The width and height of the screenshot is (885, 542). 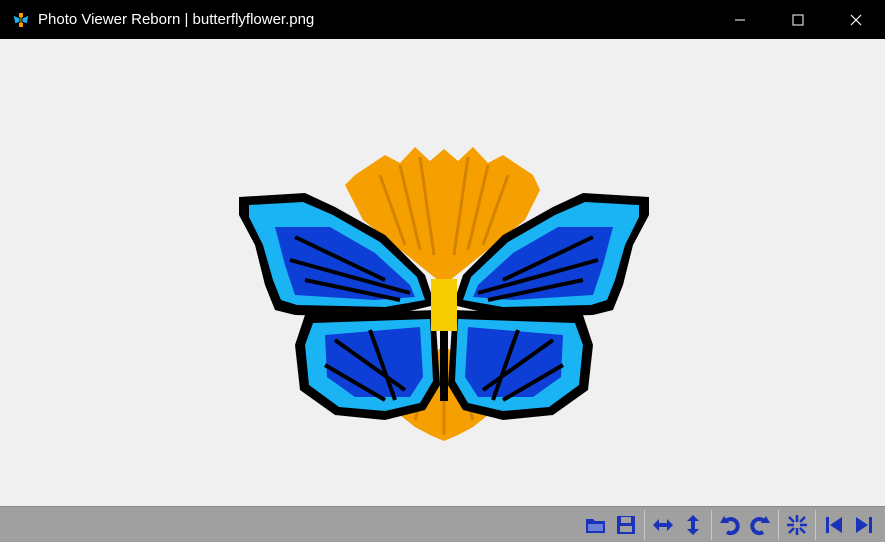 What do you see at coordinates (442, 524) in the screenshot?
I see `bottom-toolbar` at bounding box center [442, 524].